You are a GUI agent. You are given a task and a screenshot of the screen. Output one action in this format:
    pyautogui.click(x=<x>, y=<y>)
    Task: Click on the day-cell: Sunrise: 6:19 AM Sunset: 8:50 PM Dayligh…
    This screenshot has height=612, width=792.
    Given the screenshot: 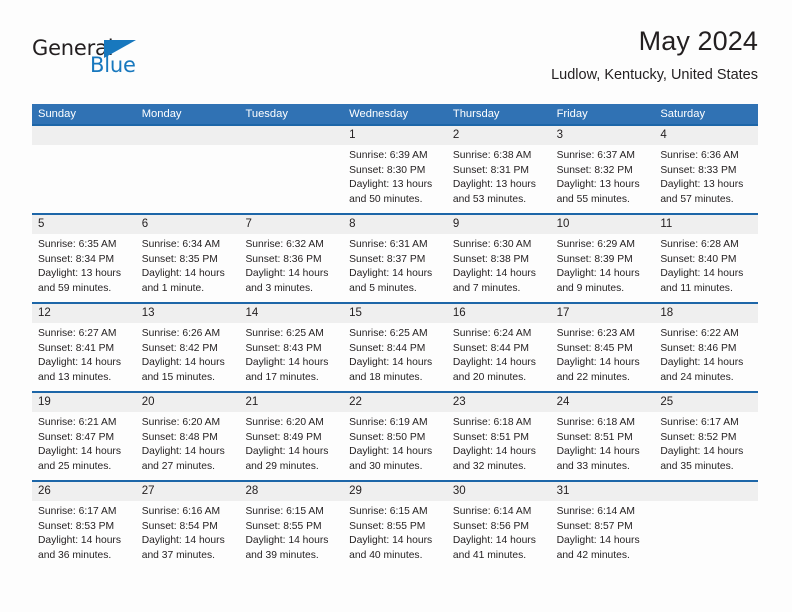 What is the action you would take?
    pyautogui.click(x=395, y=446)
    